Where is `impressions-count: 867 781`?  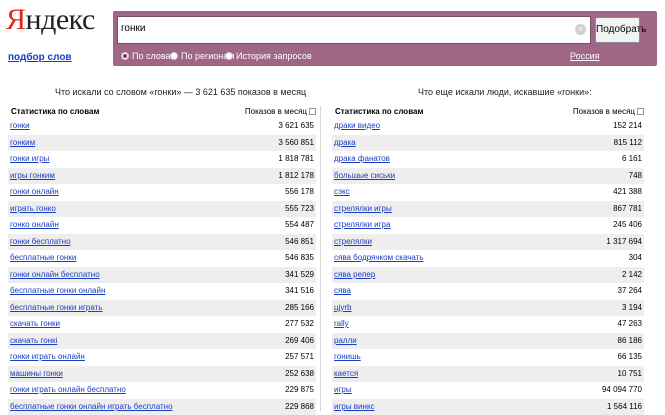 impressions-count: 867 781 is located at coordinates (627, 209).